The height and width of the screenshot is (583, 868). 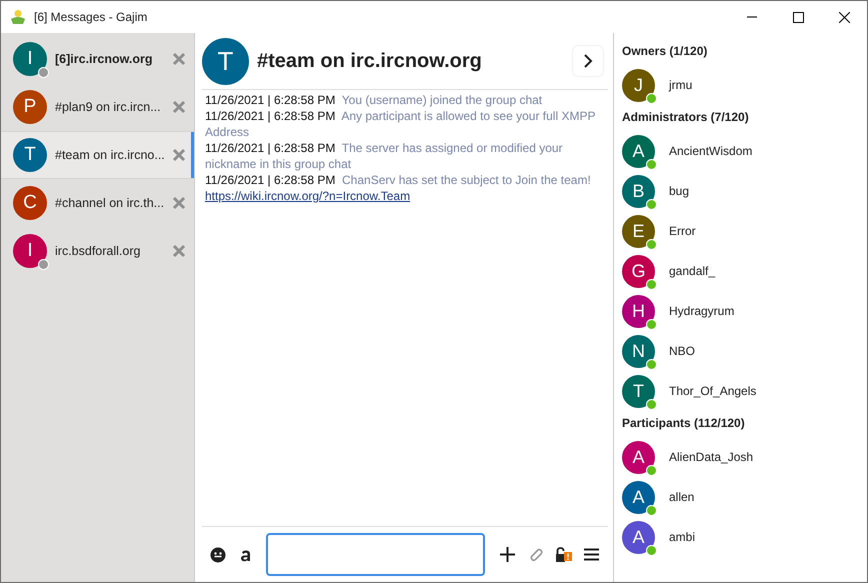 I want to click on member-name: bug, so click(x=679, y=191).